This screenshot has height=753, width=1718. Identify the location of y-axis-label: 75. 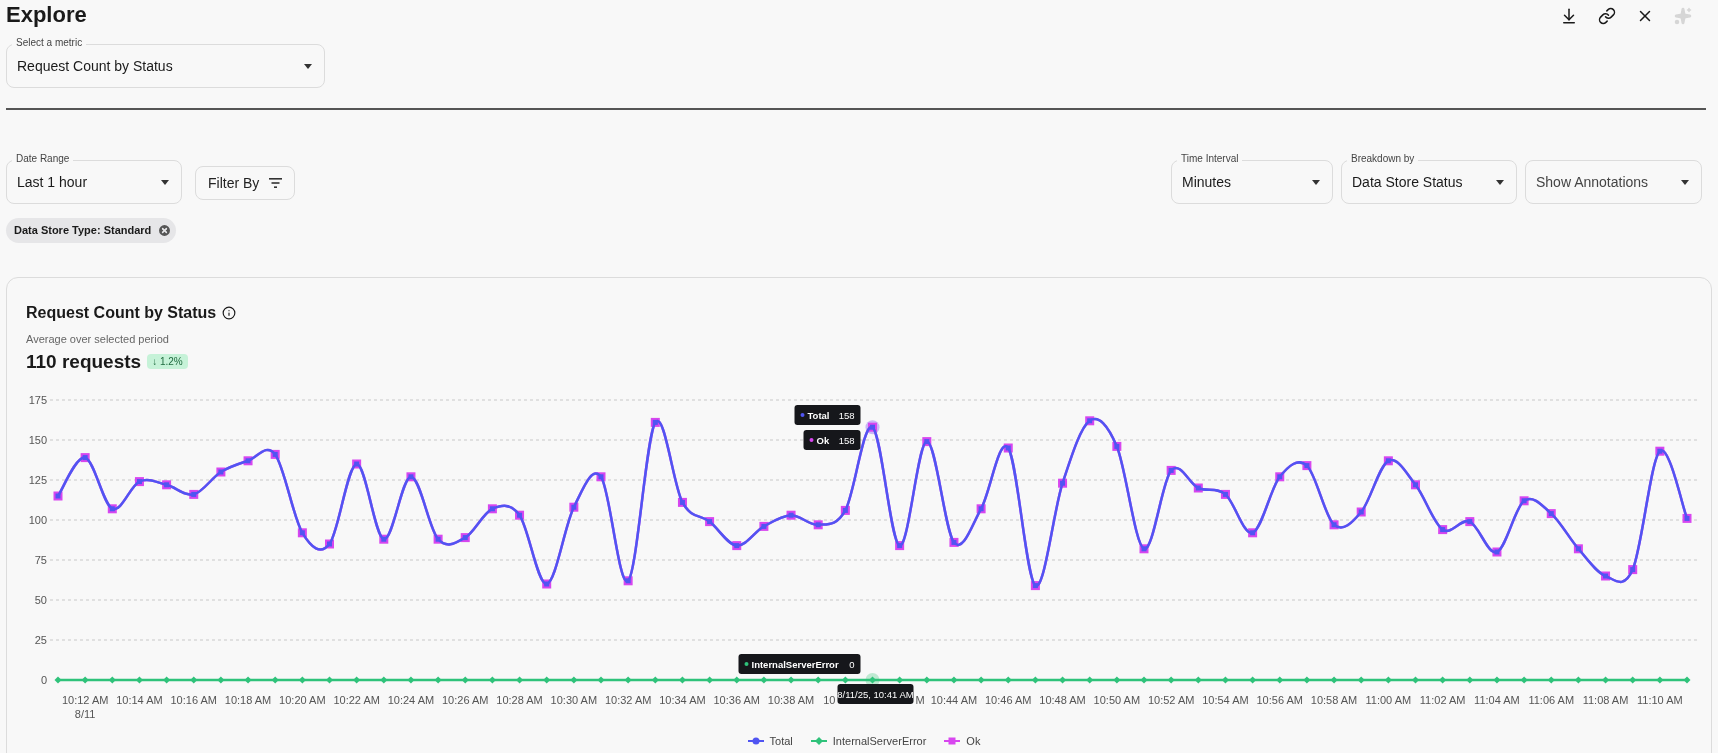
(40, 560).